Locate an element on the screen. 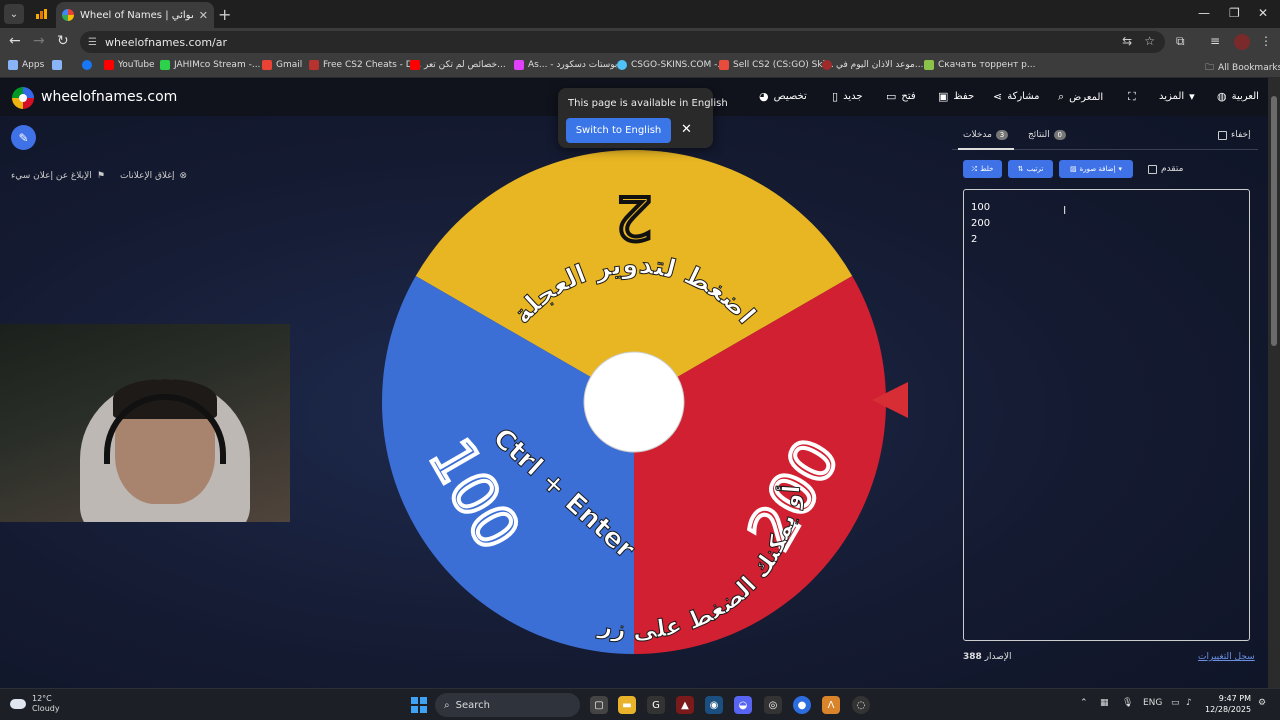 The image size is (1280, 720). bookmark-discord-posts: As... - بوستات دسكورد is located at coordinates (565, 65).